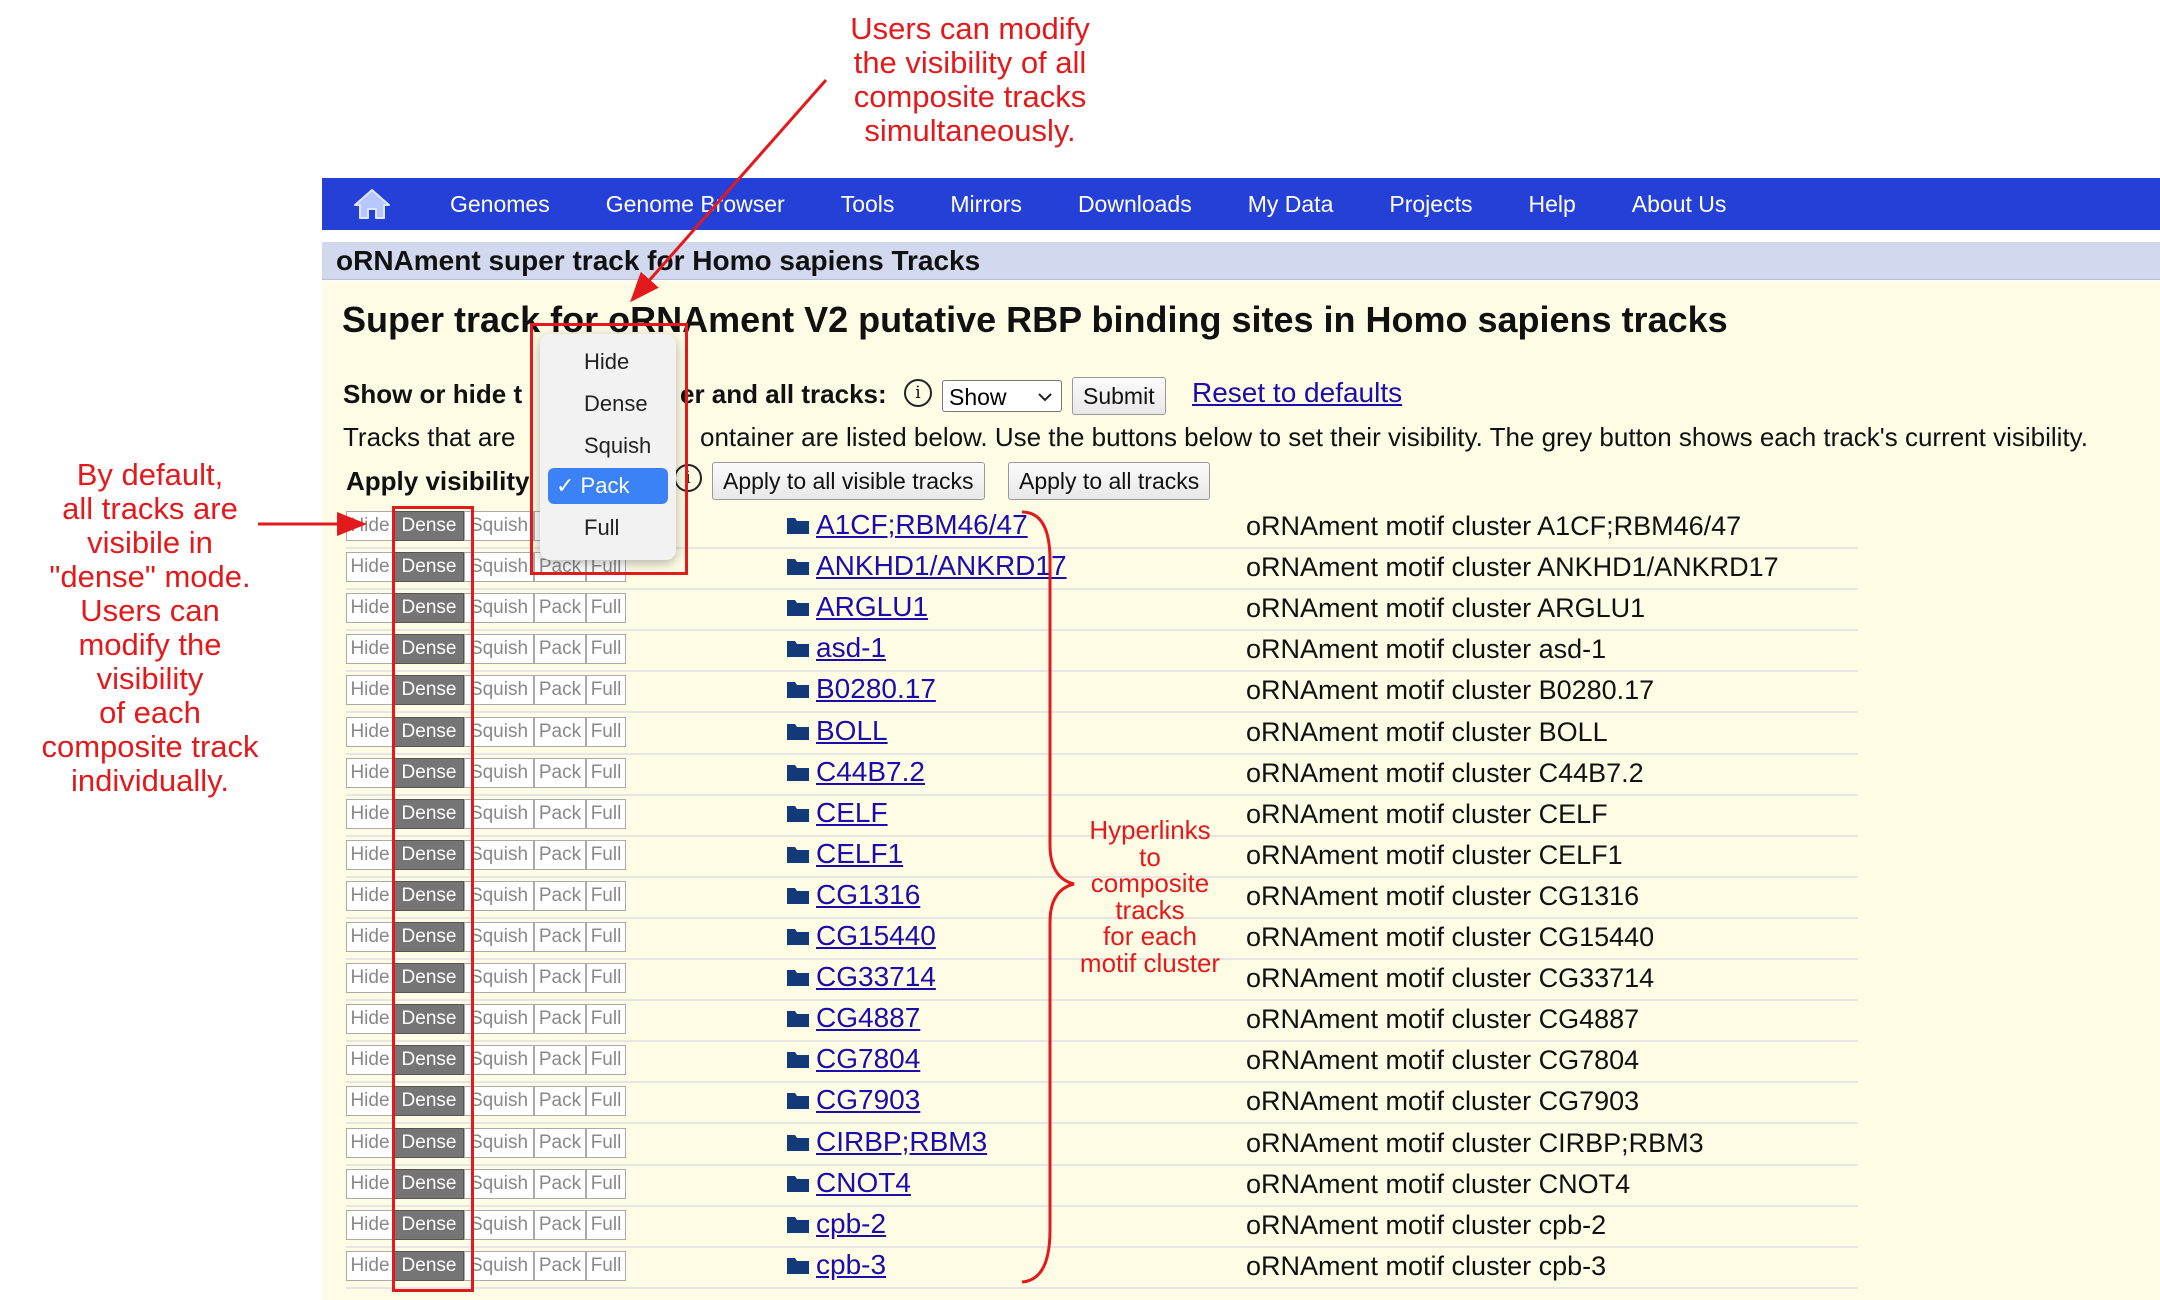 The image size is (2160, 1300). I want to click on hyperlinks-brace, so click(1048, 897).